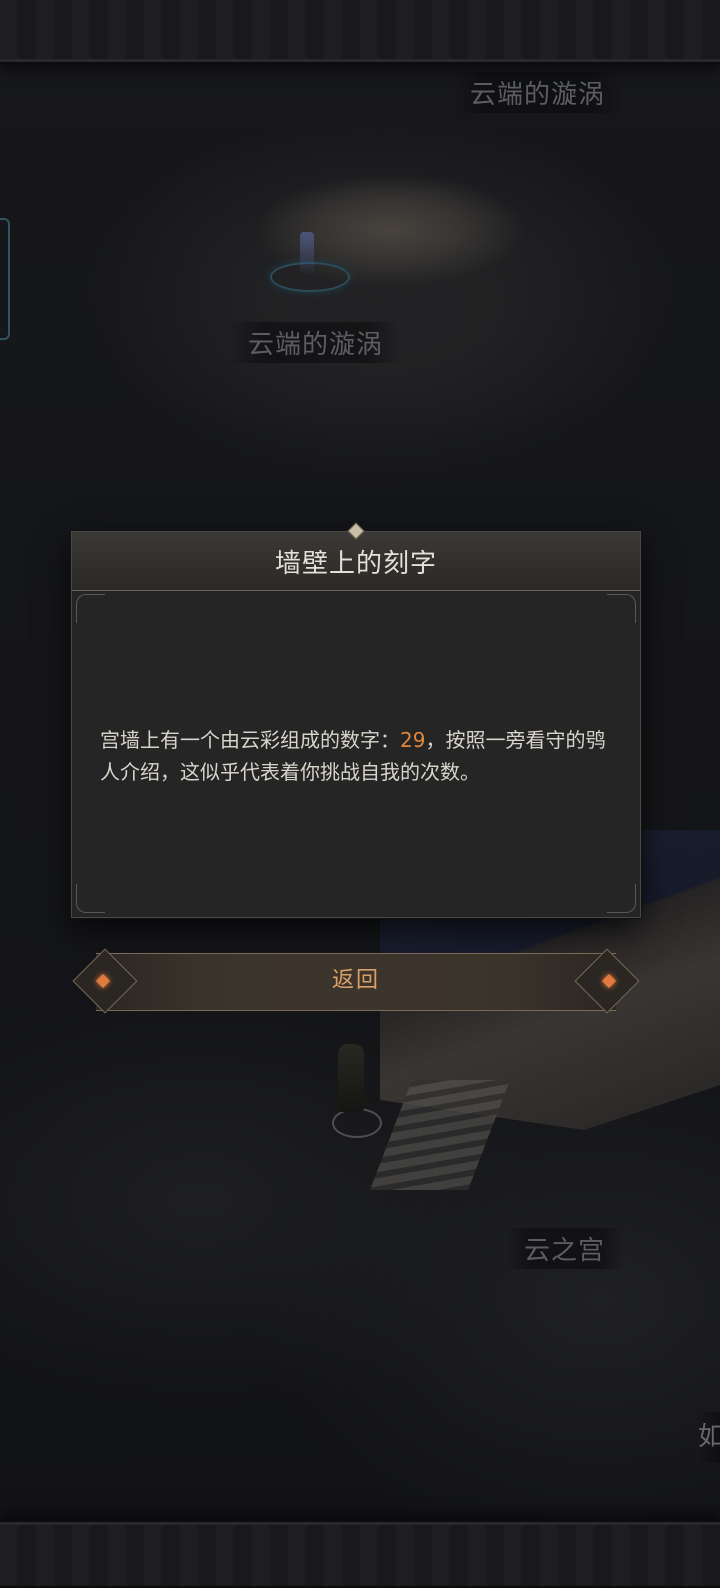  I want to click on body-text-before: 宫墙上有一个由云彩组成的数字：, so click(250, 740).